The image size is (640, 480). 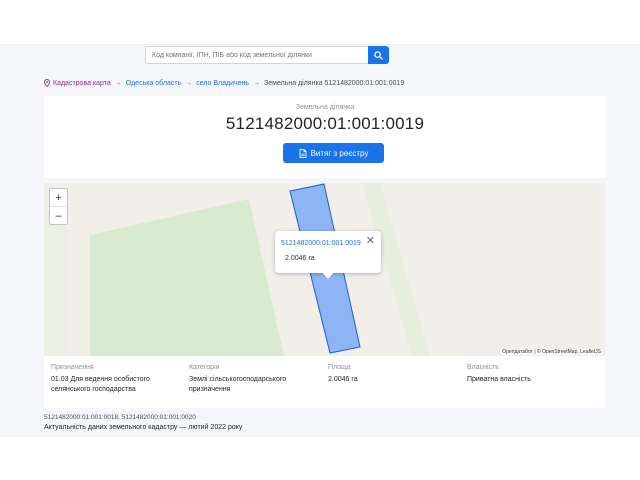 I want to click on breadcrumb-link-region: Одеська область, so click(x=153, y=83).